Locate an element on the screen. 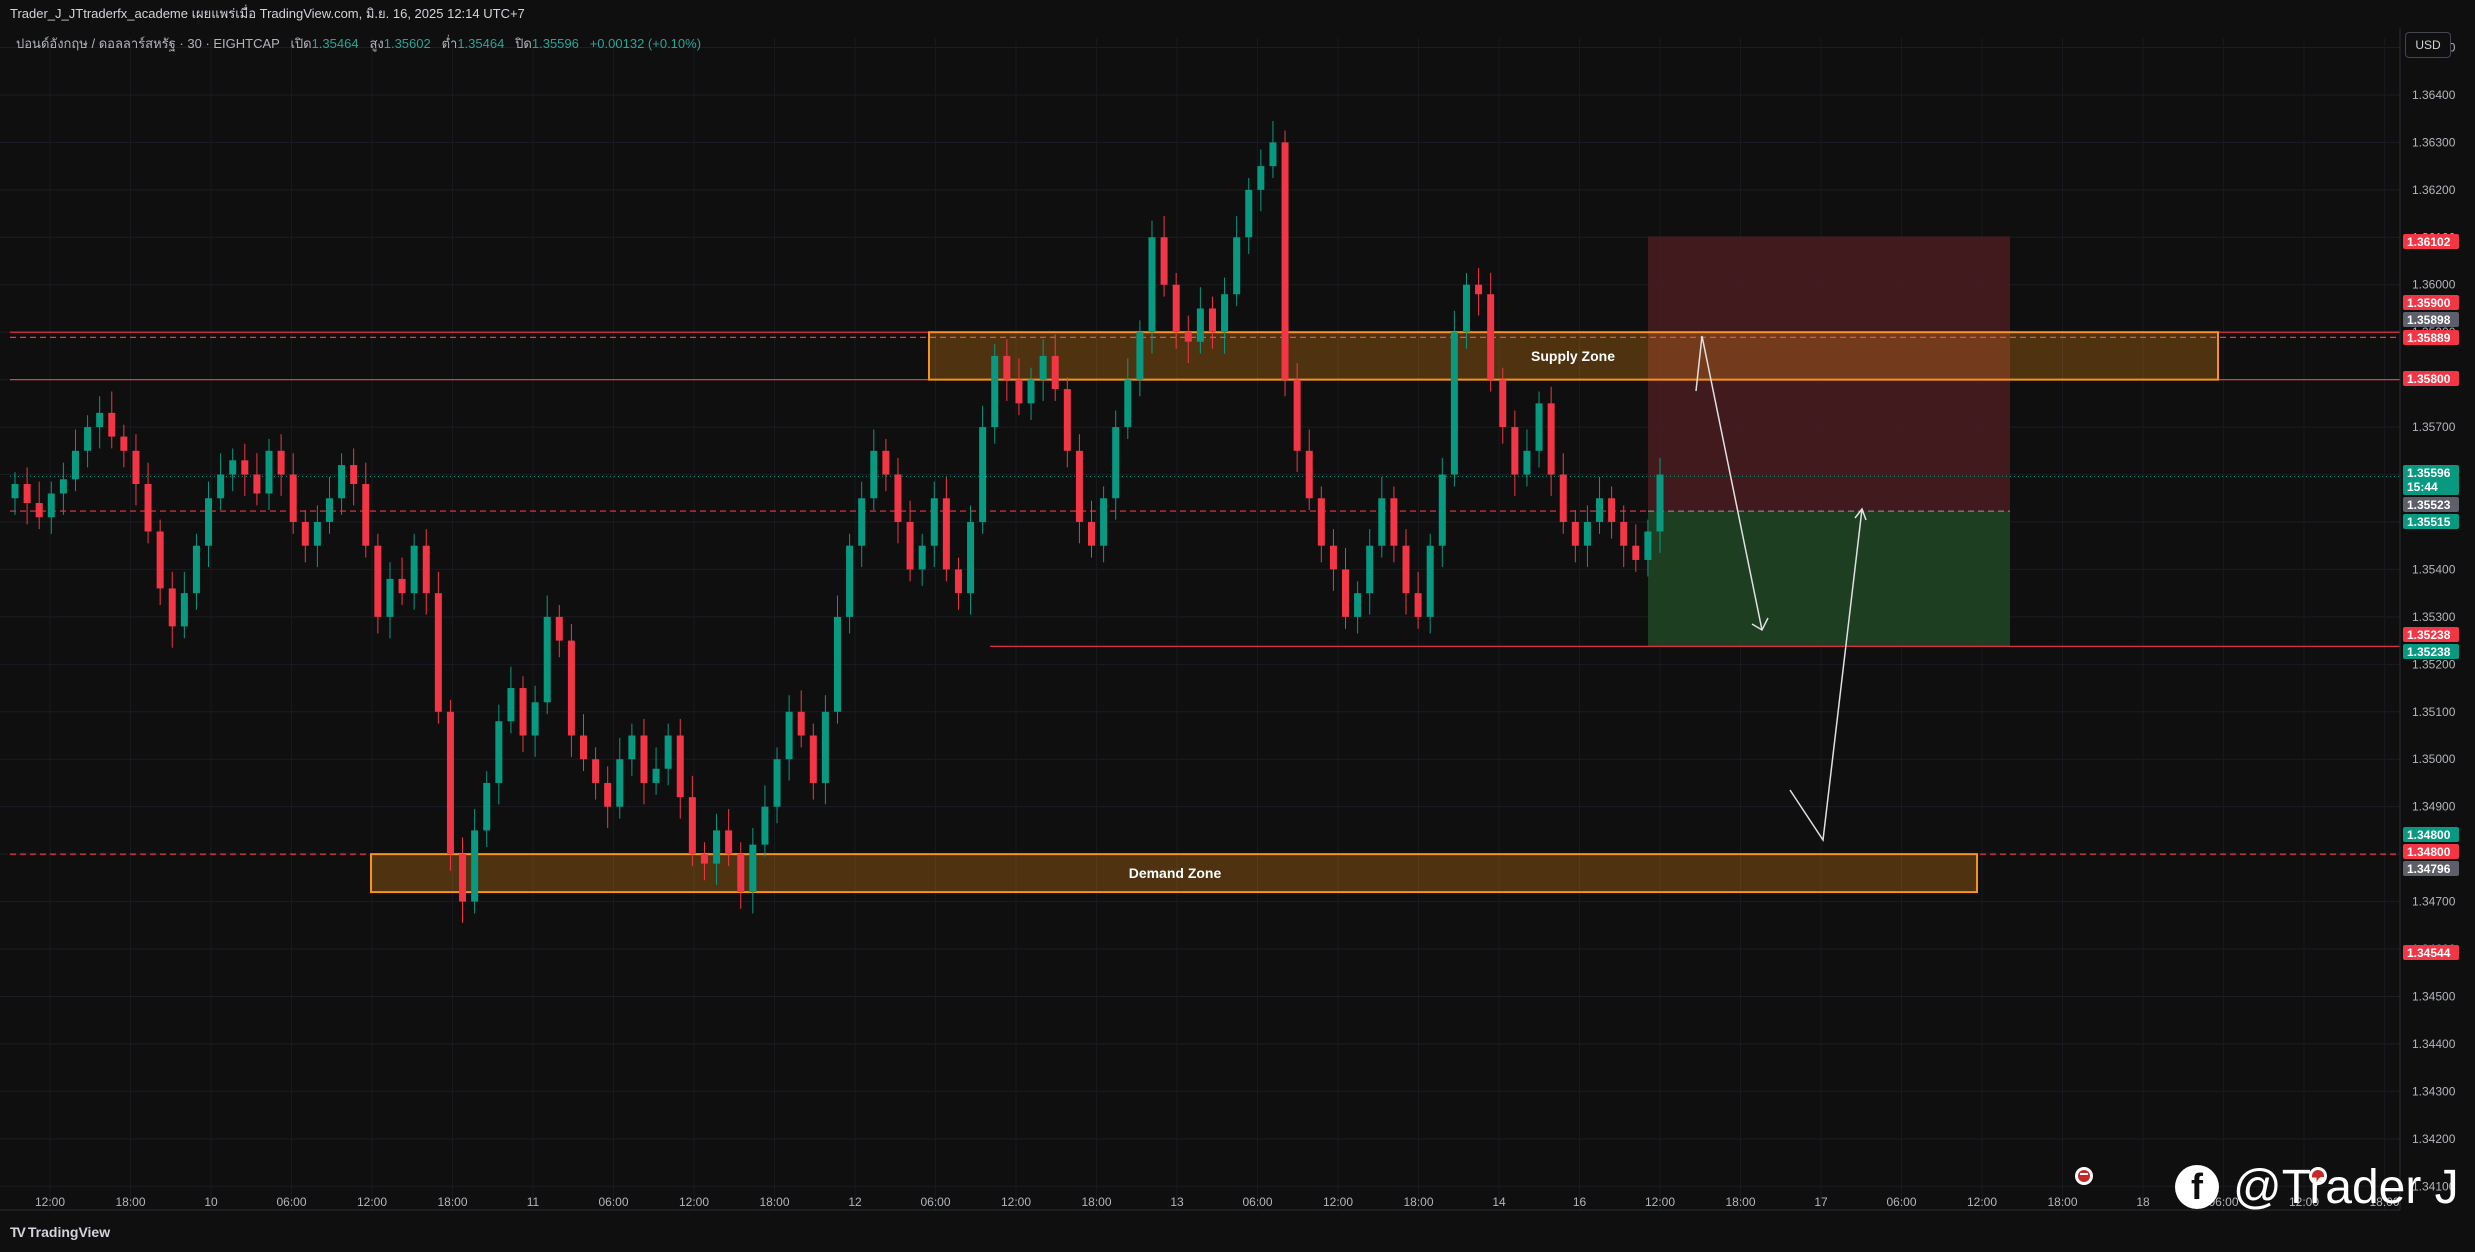  supply-zone-label: Supply Zone is located at coordinates (1573, 356).